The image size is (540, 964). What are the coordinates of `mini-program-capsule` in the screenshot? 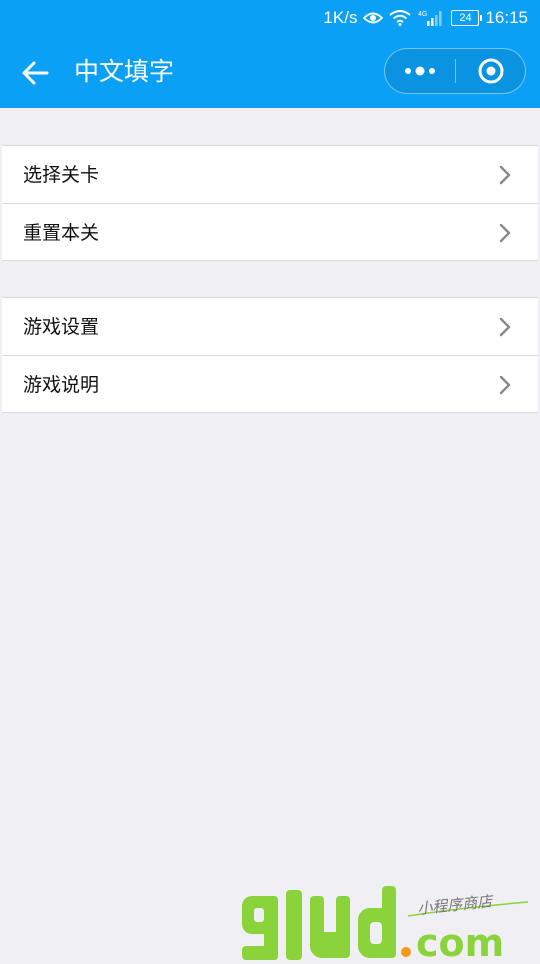 It's located at (455, 71).